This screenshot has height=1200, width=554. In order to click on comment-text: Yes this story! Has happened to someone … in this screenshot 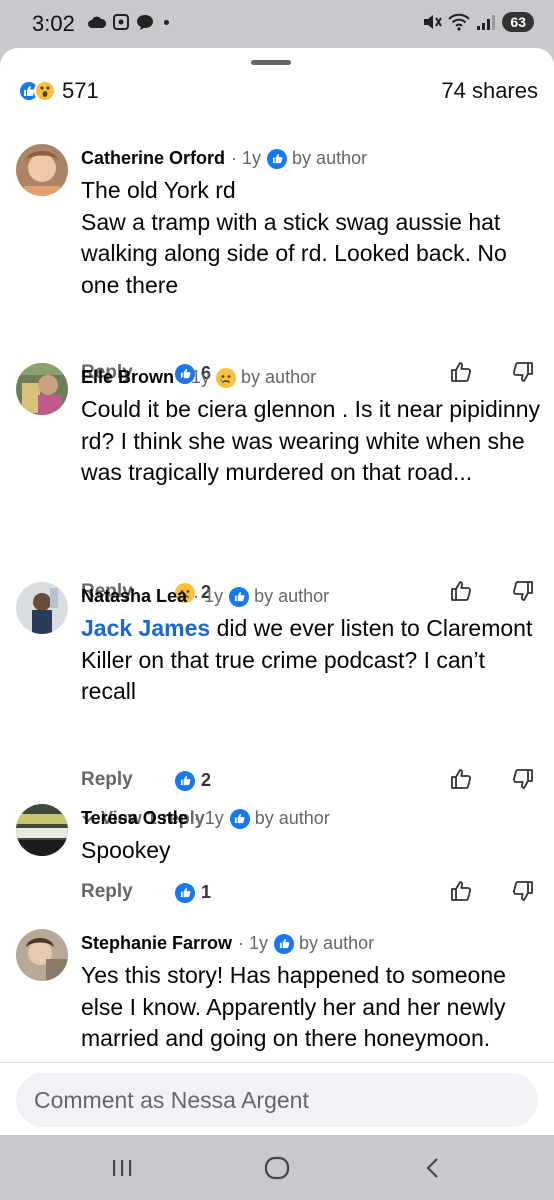, I will do `click(293, 1006)`.